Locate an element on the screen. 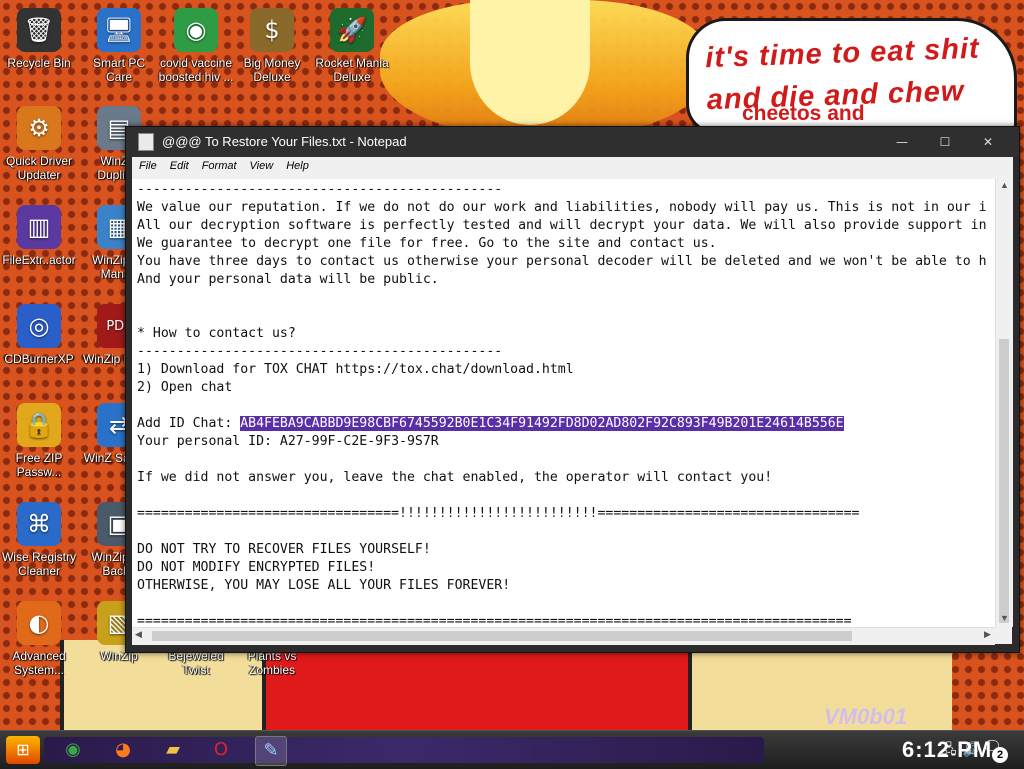  notification-center-icon: 🗨 2 is located at coordinates (996, 750).